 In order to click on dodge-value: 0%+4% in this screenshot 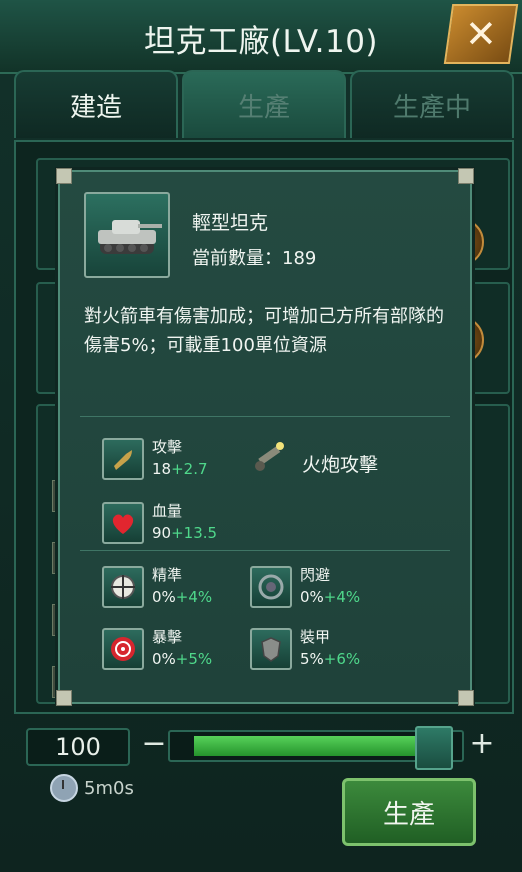, I will do `click(330, 597)`.